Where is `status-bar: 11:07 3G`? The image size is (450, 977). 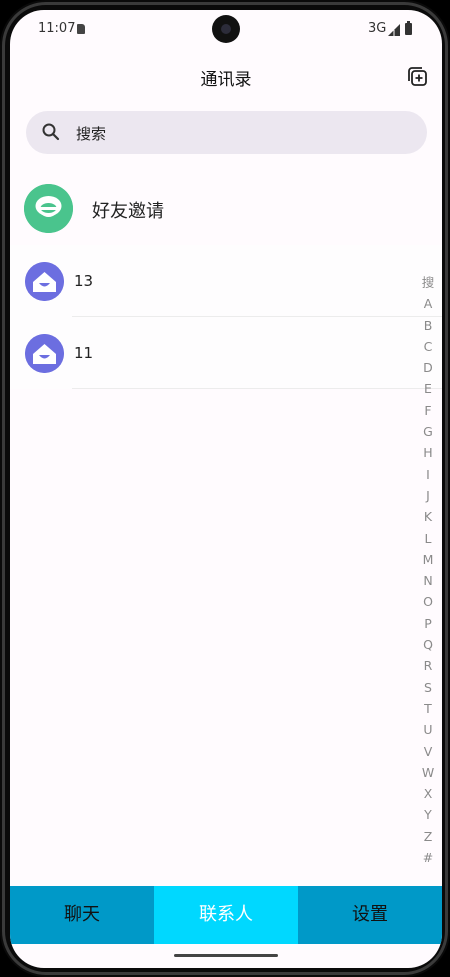 status-bar: 11:07 3G is located at coordinates (226, 29).